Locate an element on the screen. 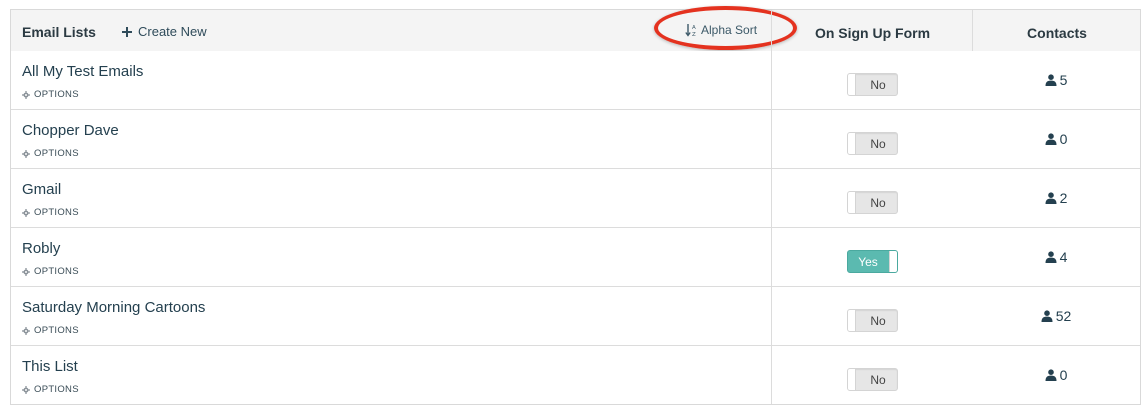 Image resolution: width=1148 pixels, height=416 pixels. table-row: Saturday Morning Cartoons OPTIONS No 52 is located at coordinates (575, 316).